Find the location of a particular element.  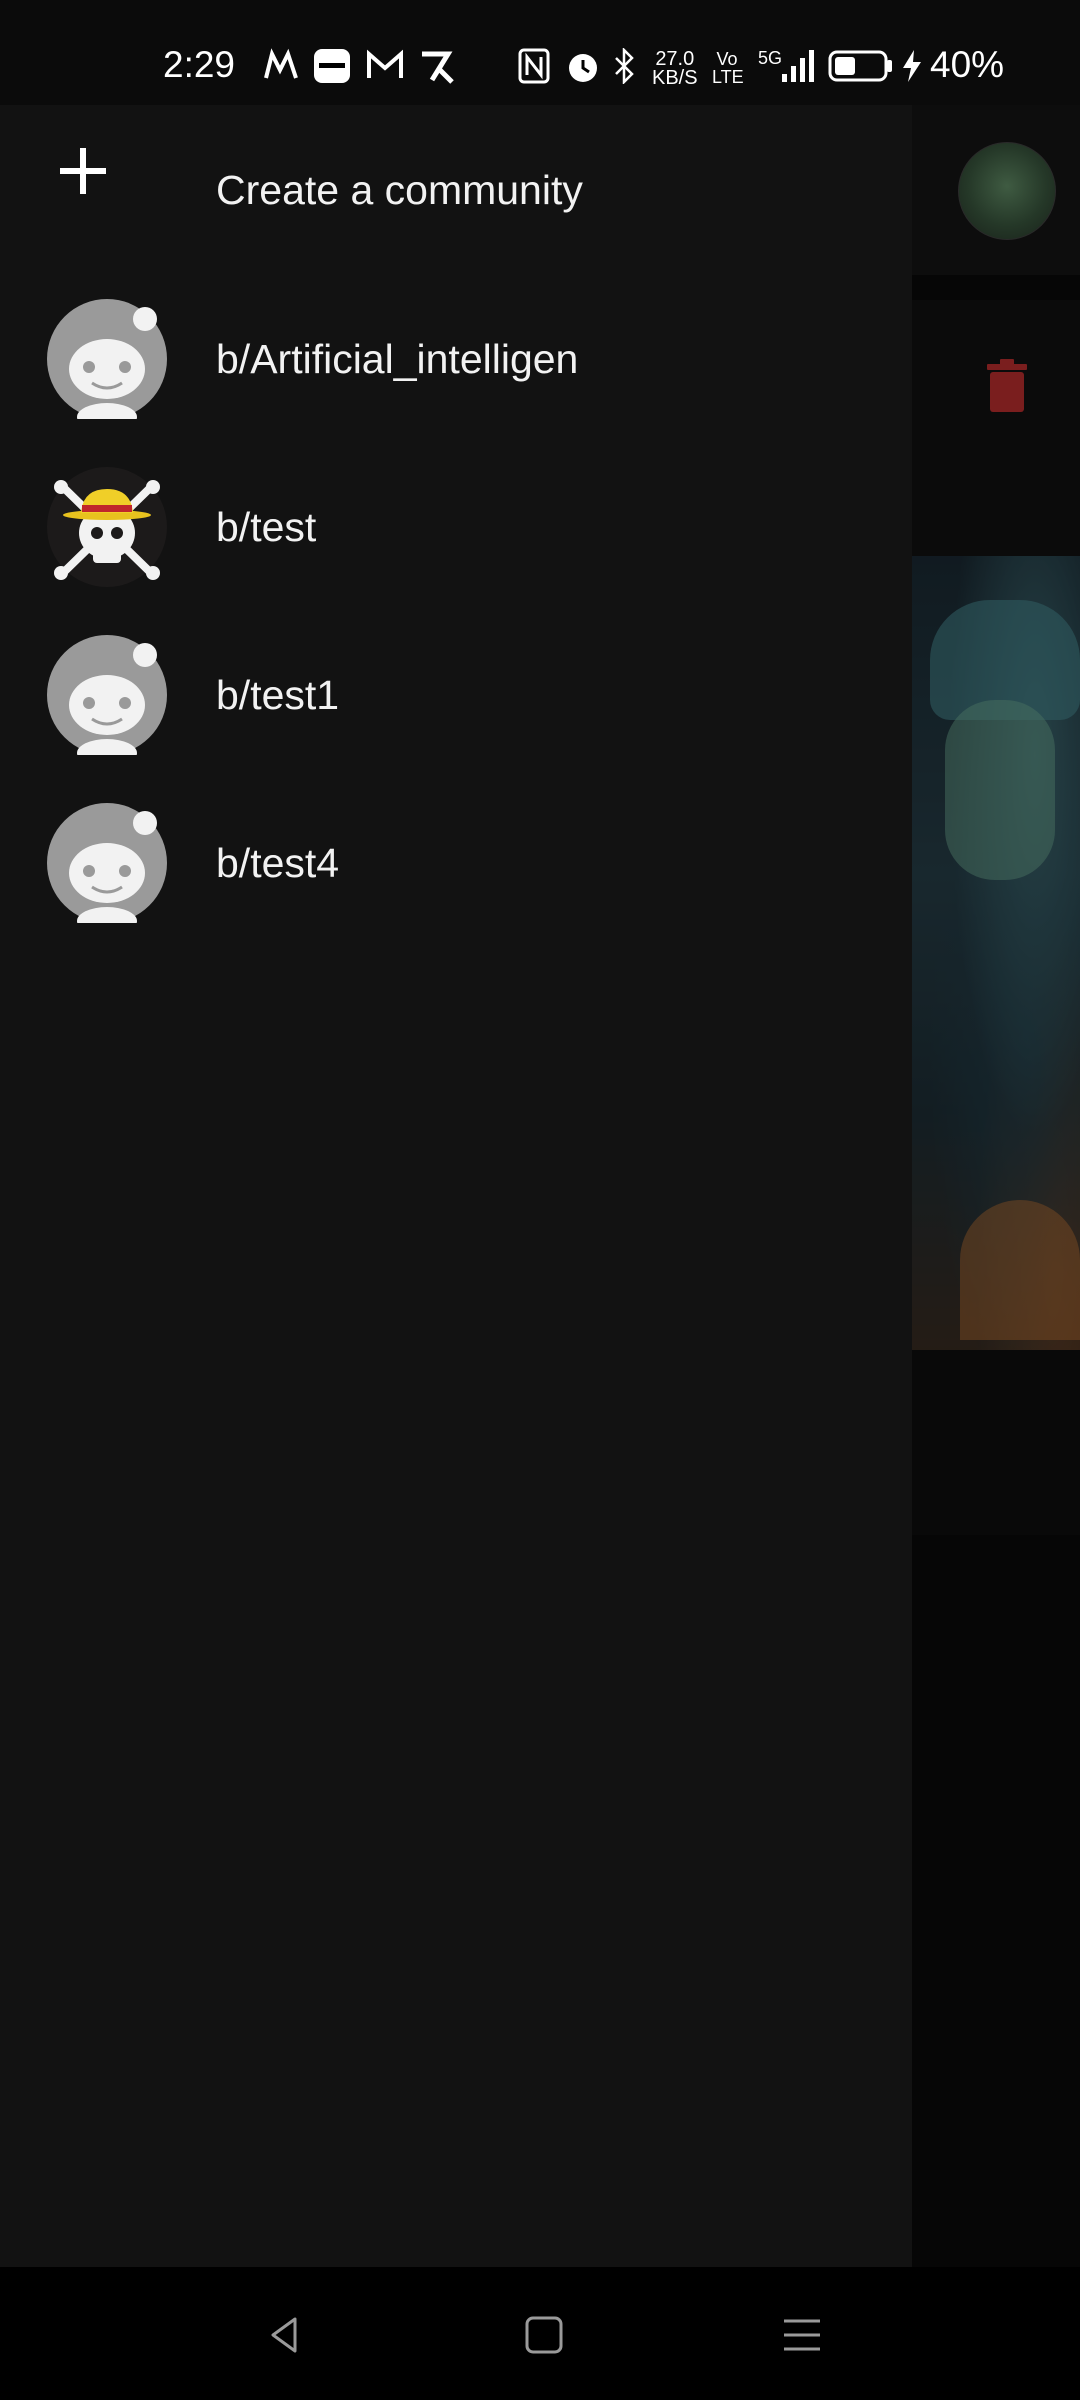

create-community-button: Create a community is located at coordinates (456, 190).